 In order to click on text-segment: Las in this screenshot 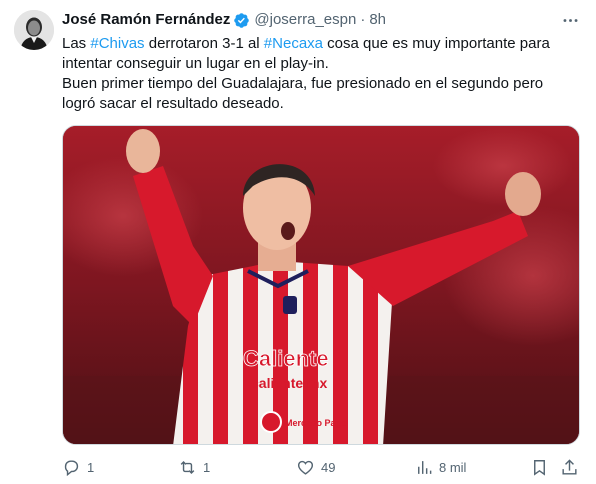, I will do `click(76, 43)`.